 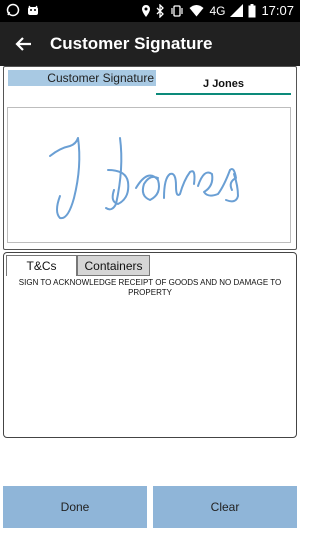 I want to click on network-type: 4G, so click(x=217, y=10).